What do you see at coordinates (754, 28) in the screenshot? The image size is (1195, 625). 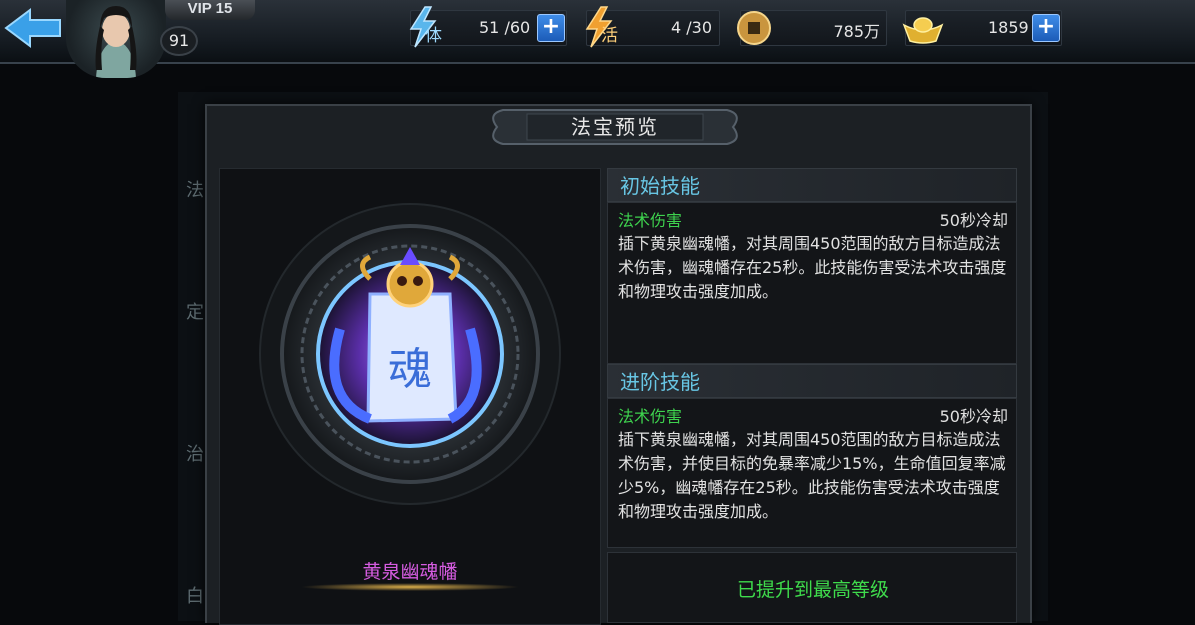 I see `coin-icon` at bounding box center [754, 28].